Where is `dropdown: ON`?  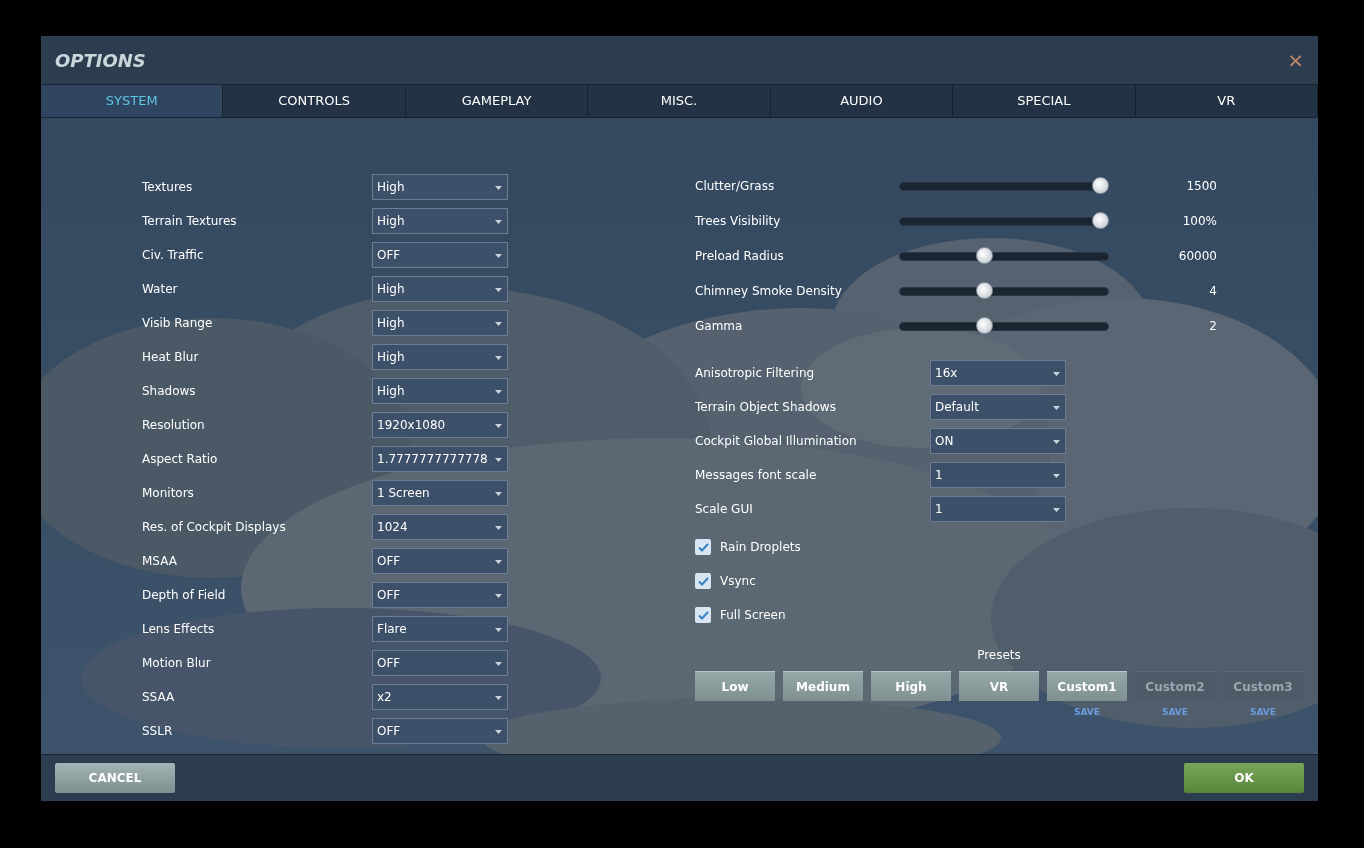 dropdown: ON is located at coordinates (998, 441).